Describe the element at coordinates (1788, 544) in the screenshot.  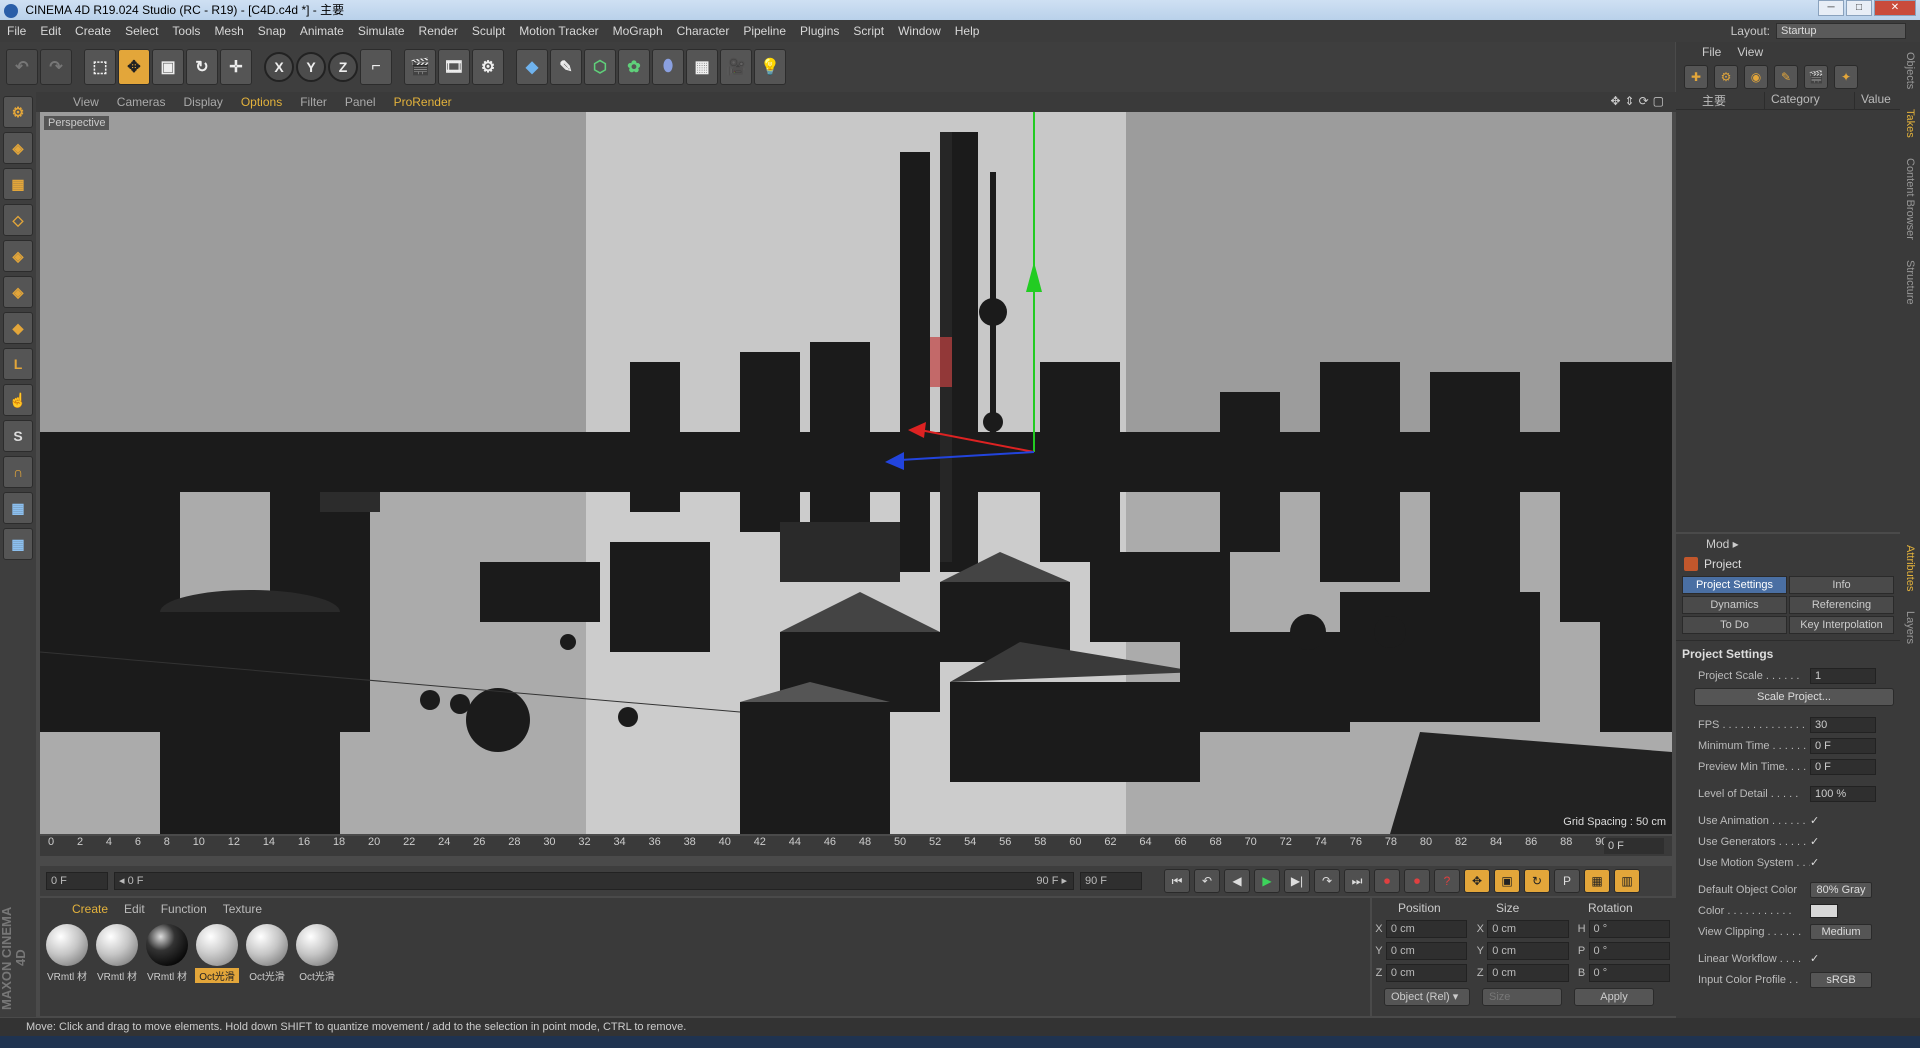
I see `attribute-menubar: Mod ▸` at that location.